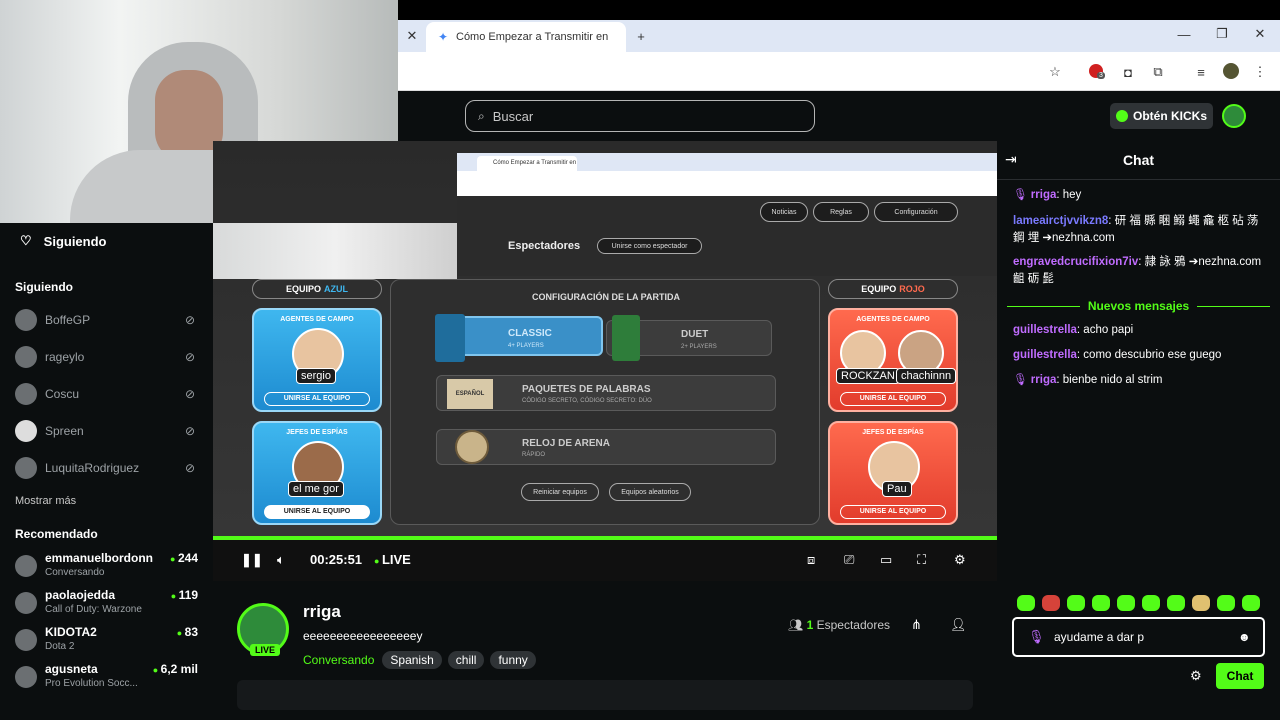  What do you see at coordinates (412, 36) in the screenshot?
I see `close-icon: ✕` at bounding box center [412, 36].